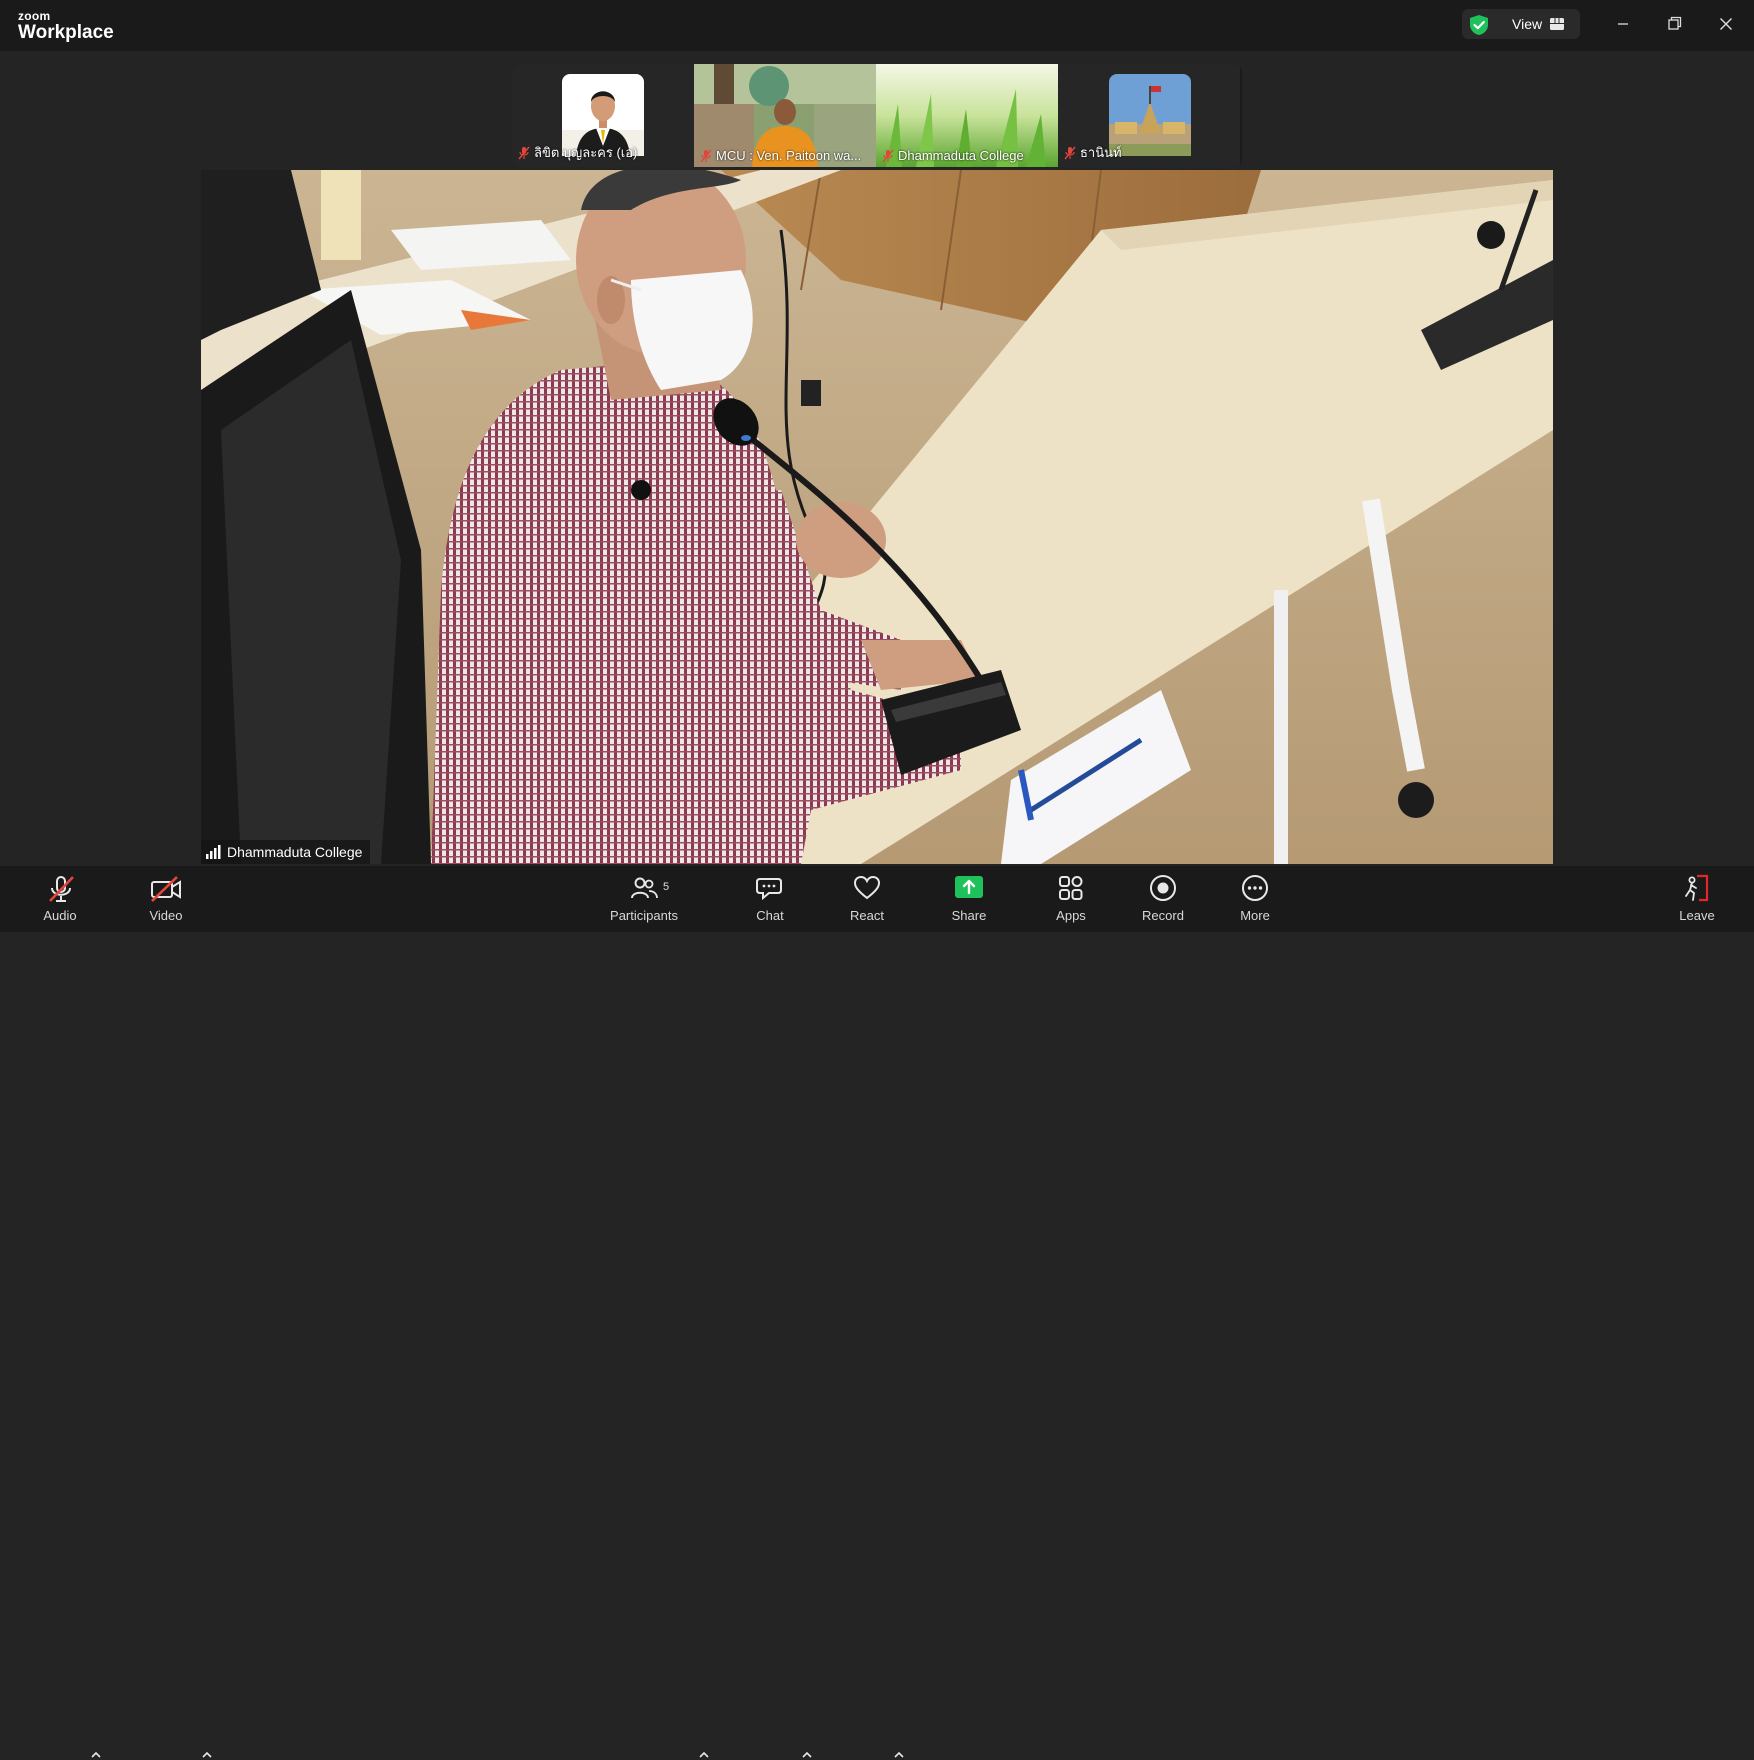  I want to click on gallery-tile: Dhammaduta College, so click(967, 115).